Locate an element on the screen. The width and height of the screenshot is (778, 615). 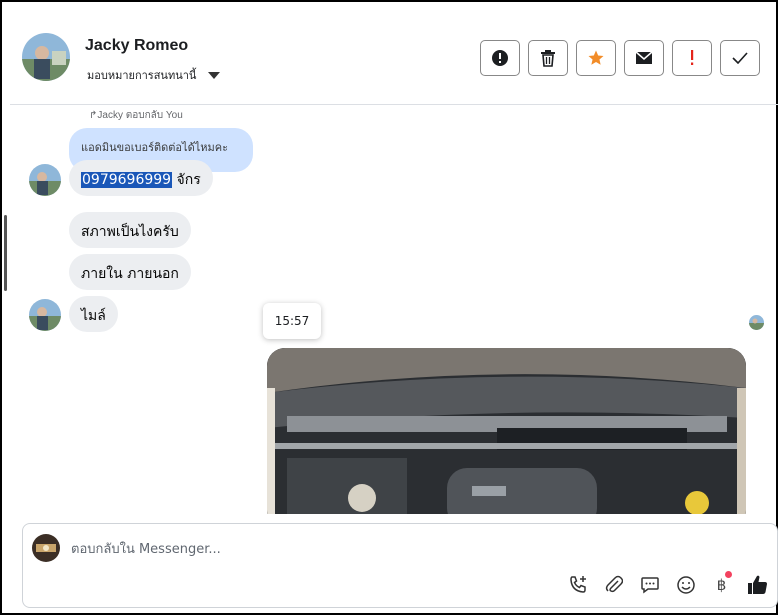
star-button is located at coordinates (596, 58).